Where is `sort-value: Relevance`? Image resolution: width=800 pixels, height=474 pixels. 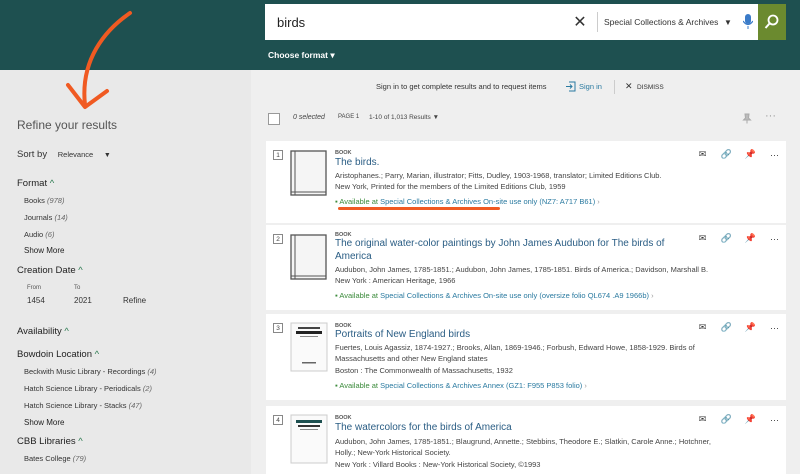 sort-value: Relevance is located at coordinates (75, 154).